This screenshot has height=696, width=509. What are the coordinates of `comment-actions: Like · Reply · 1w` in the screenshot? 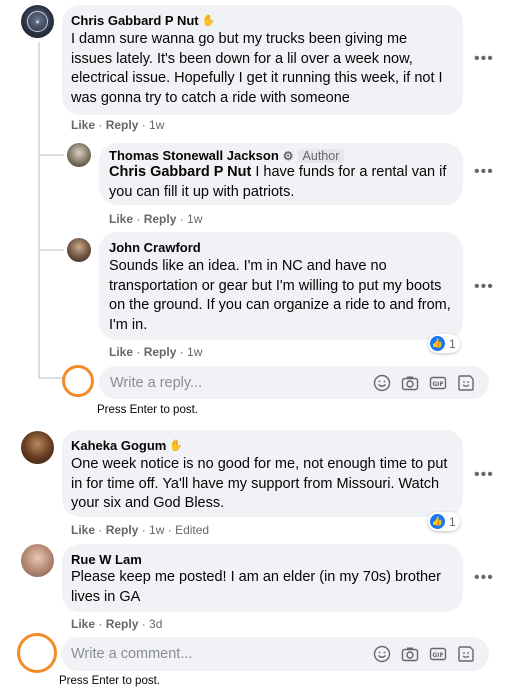 It's located at (118, 125).